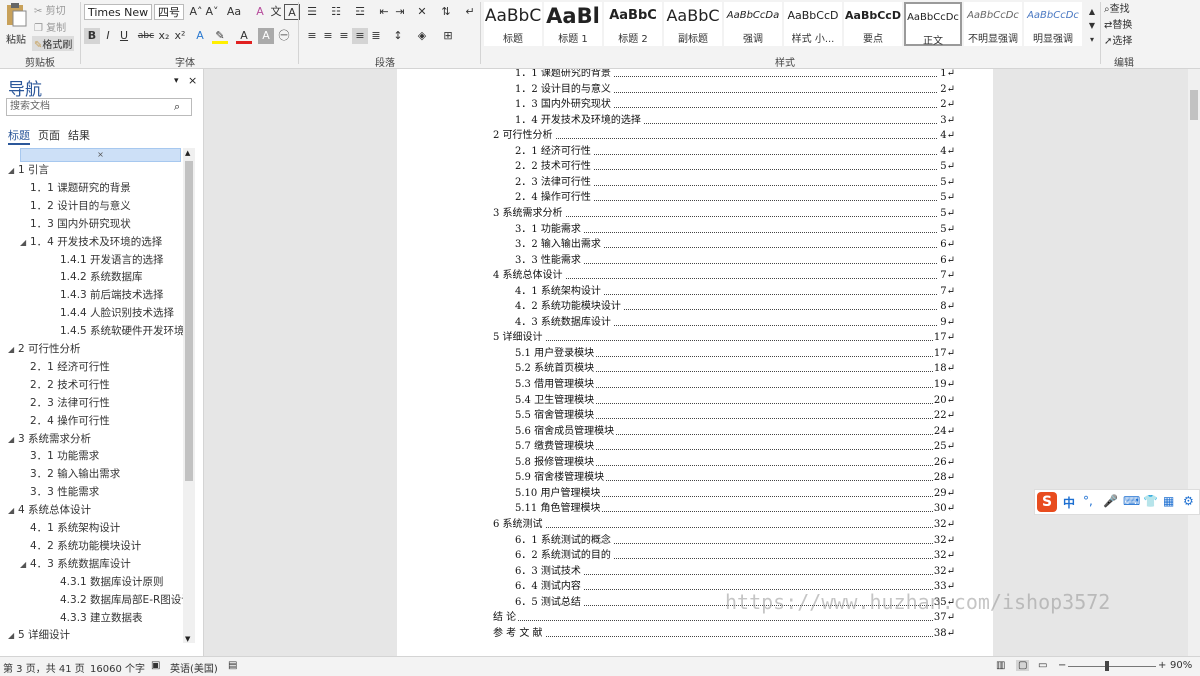 Image resolution: width=1200 pixels, height=676 pixels. Describe the element at coordinates (1188, 501) in the screenshot. I see `settings-icon: ⚙` at that location.